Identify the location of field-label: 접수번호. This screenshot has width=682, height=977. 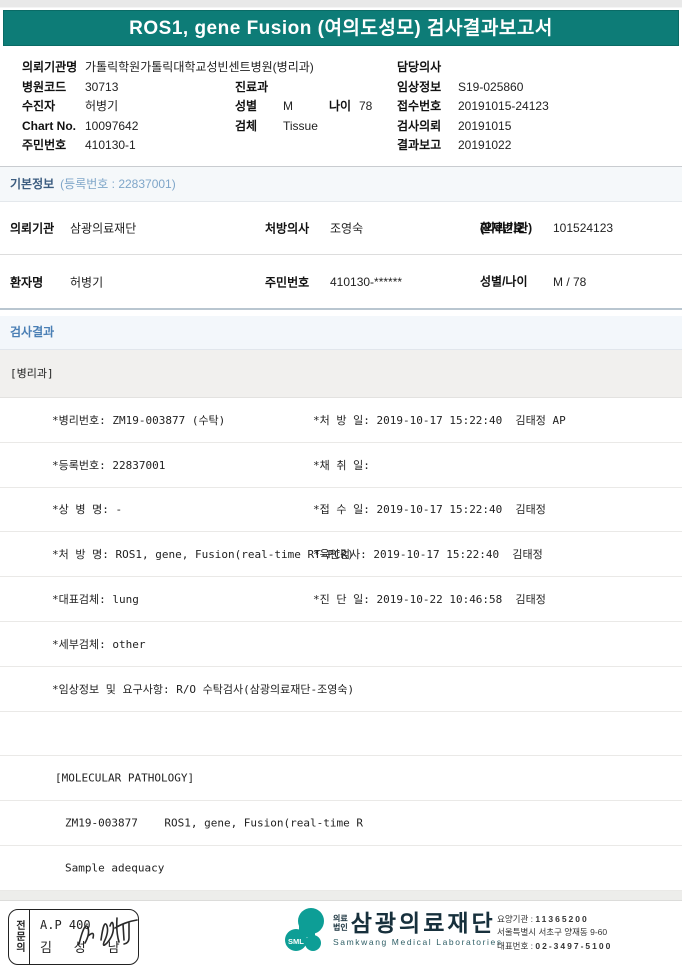
(419, 106).